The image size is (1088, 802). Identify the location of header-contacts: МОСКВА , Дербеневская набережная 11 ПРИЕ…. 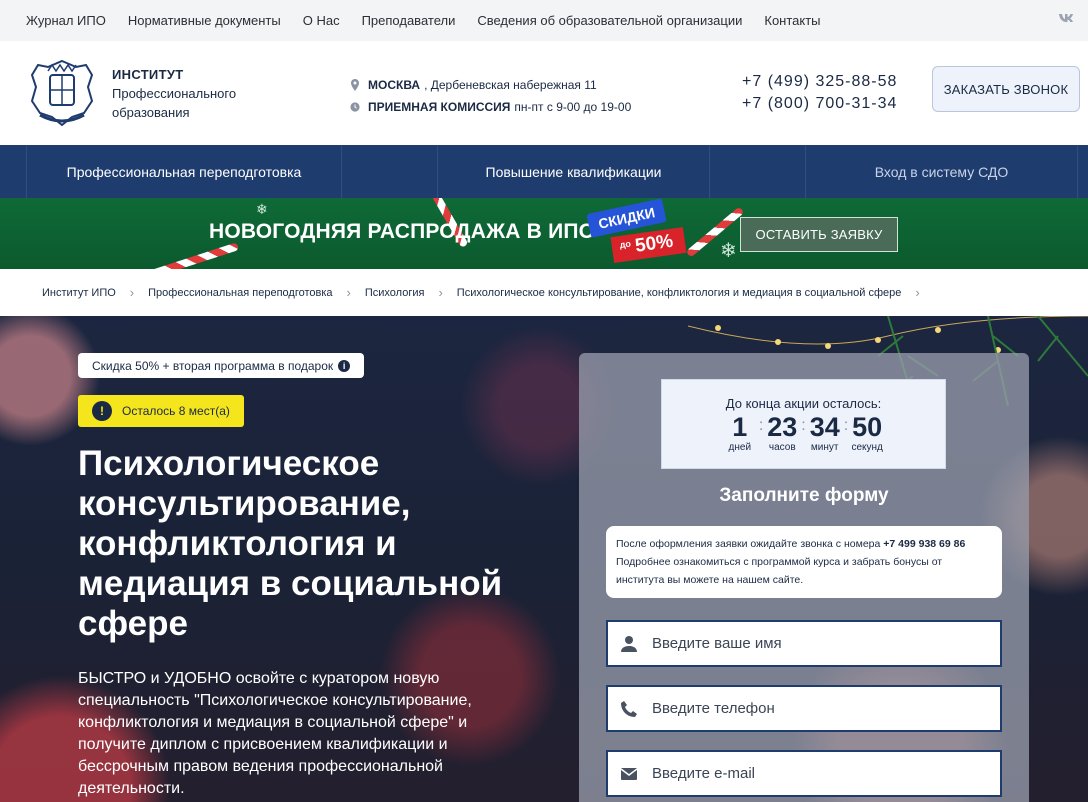
(490, 96).